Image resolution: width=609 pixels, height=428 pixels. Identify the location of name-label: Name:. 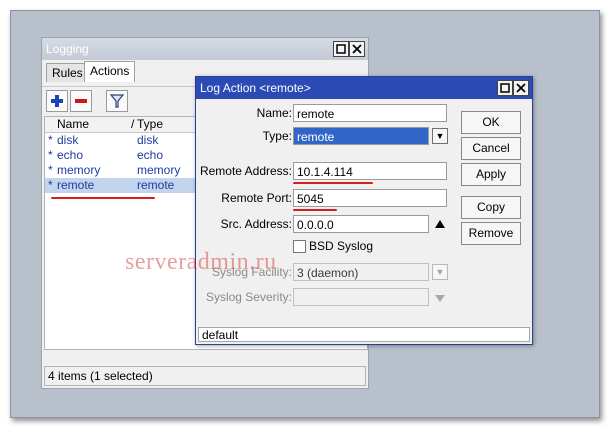
(274, 113).